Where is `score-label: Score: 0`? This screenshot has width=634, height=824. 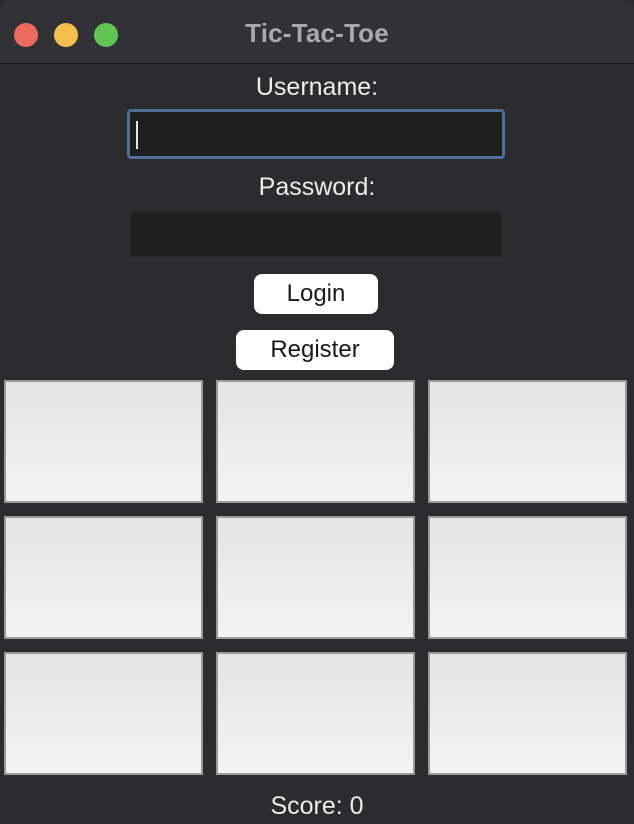
score-label: Score: 0 is located at coordinates (317, 806).